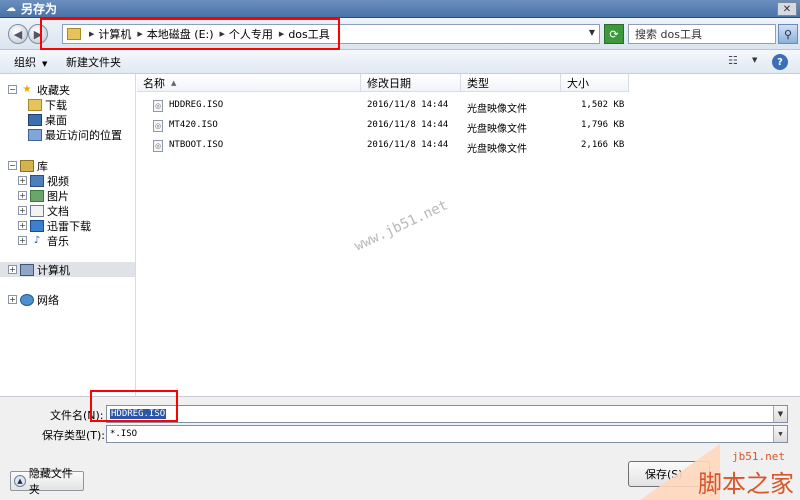  What do you see at coordinates (54, 225) in the screenshot?
I see `nav-item-xunlei: + 迅雷下载` at bounding box center [54, 225].